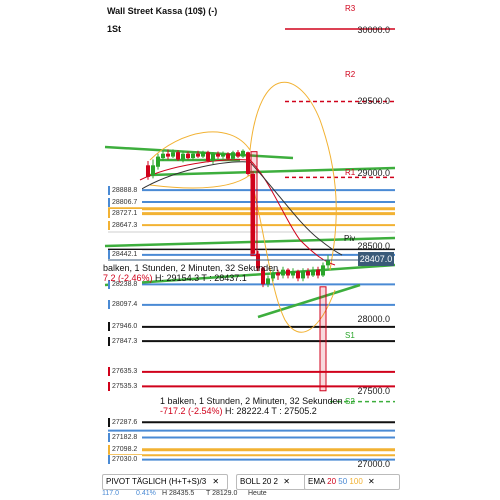  What do you see at coordinates (165, 482) in the screenshot?
I see `pivot-indicator-chip: PIVOT TÄGLICH (H+T+S)/3 ✕` at bounding box center [165, 482].